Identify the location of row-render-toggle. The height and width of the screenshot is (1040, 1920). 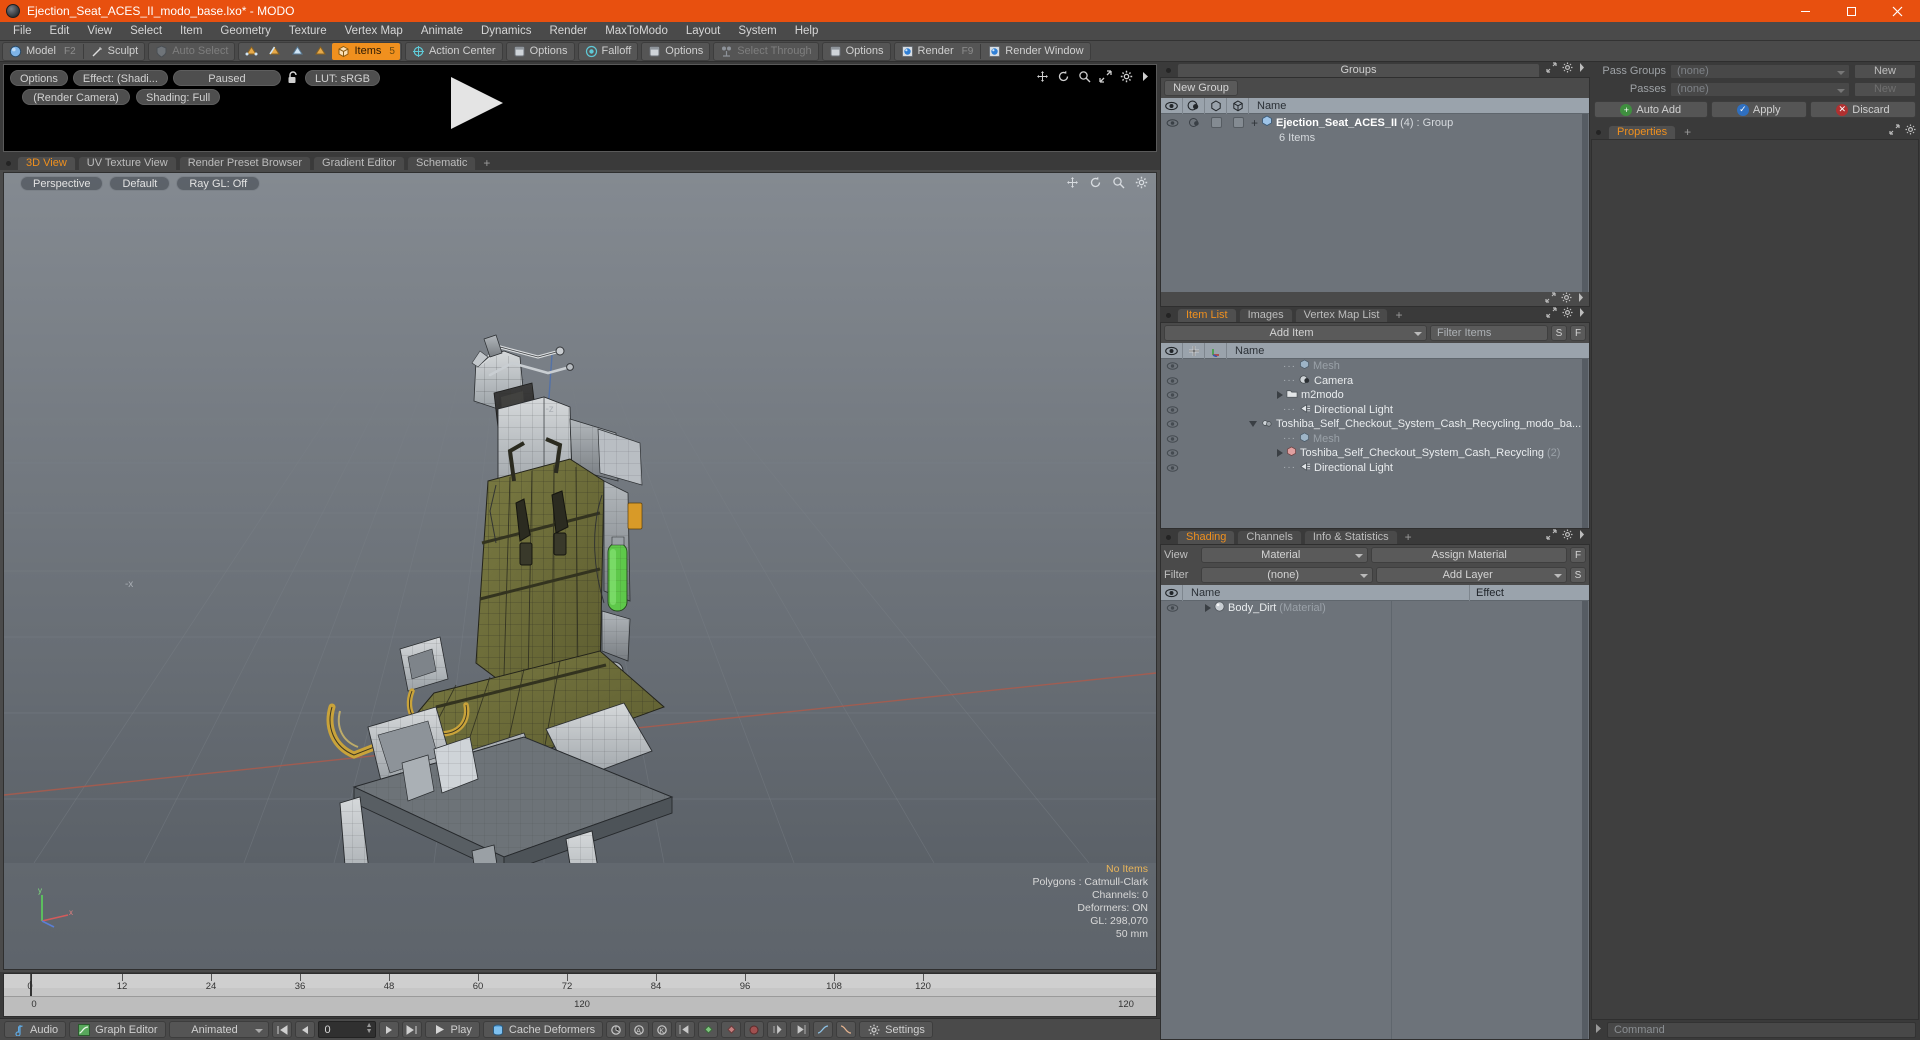
(1194, 122).